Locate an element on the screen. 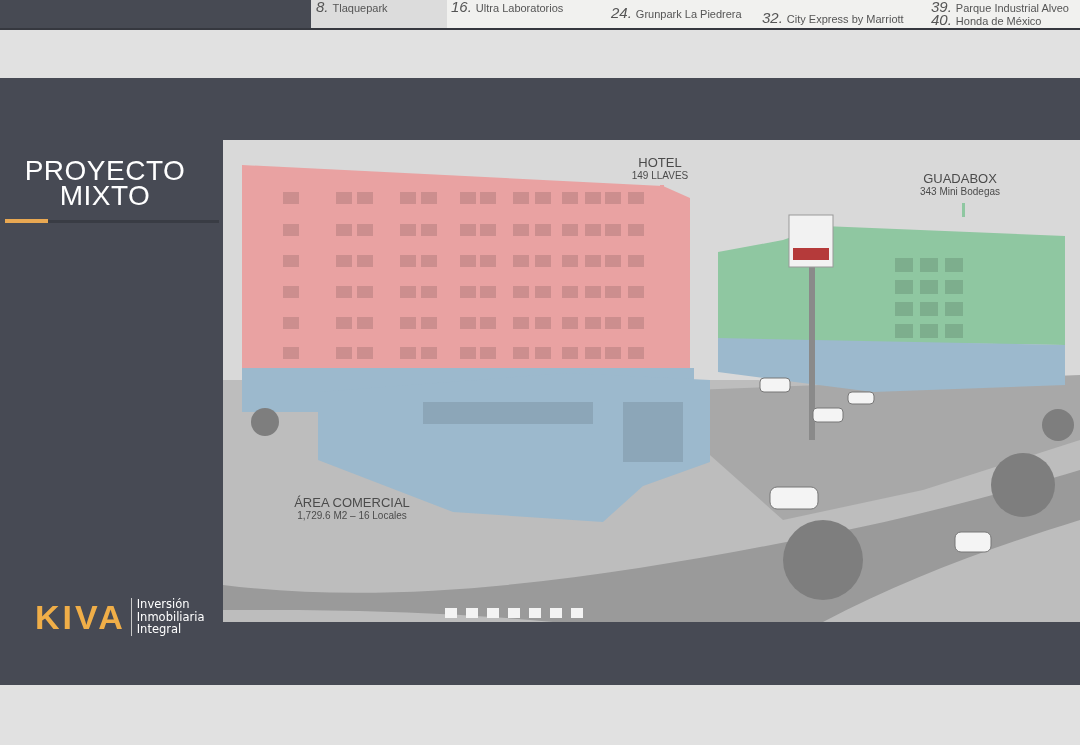  legend-number: 16. is located at coordinates (461, 7).